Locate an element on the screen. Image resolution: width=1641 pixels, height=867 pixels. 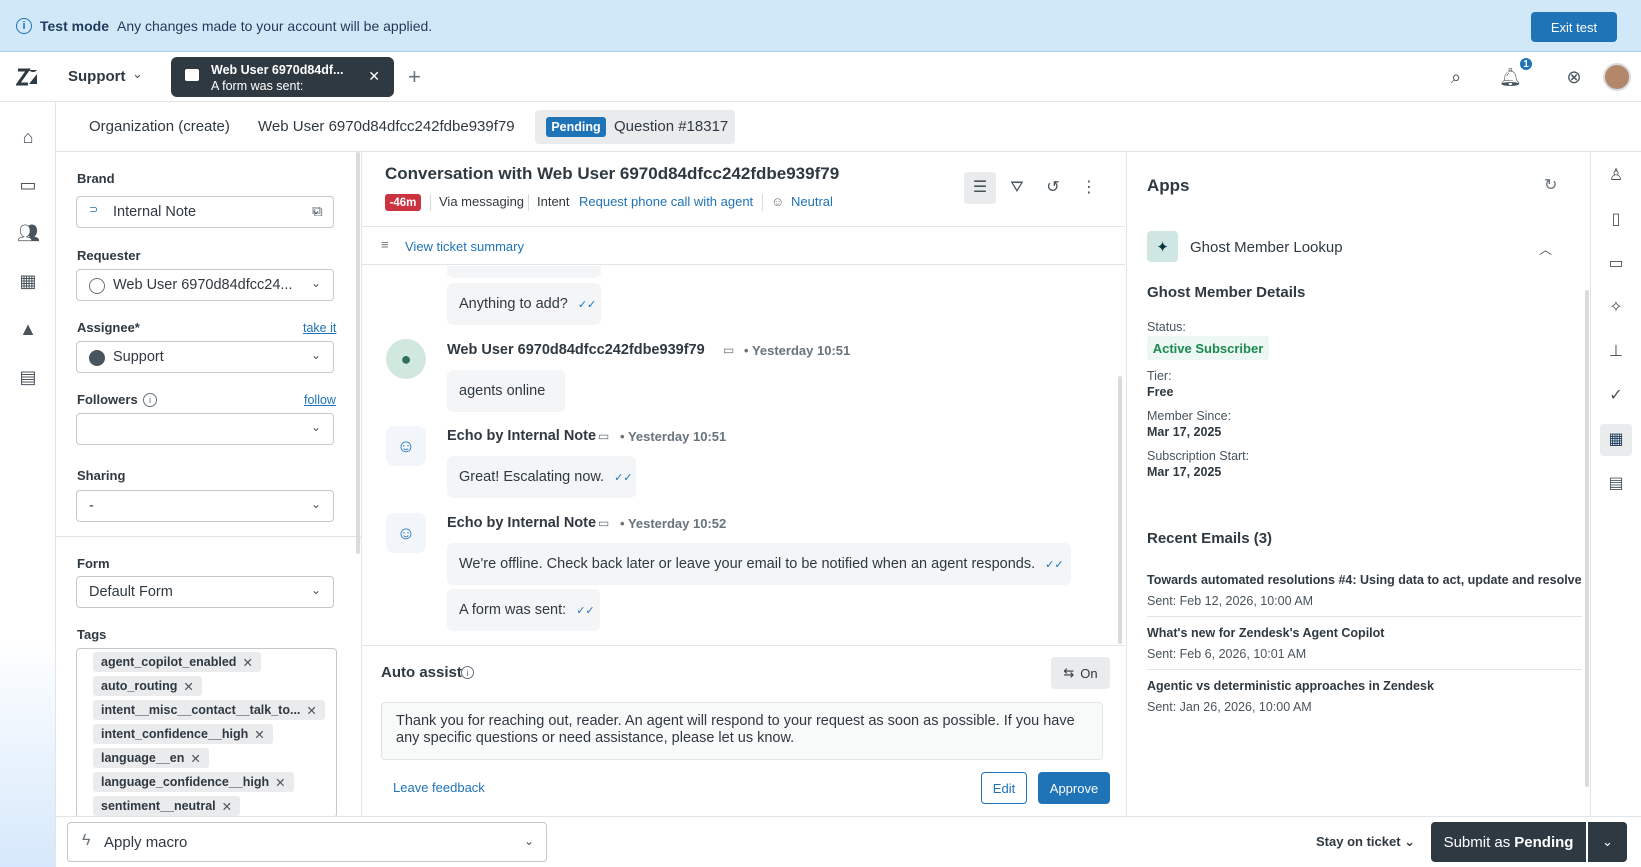
tag-chip: sentiment__neutral ✕ is located at coordinates (167, 806).